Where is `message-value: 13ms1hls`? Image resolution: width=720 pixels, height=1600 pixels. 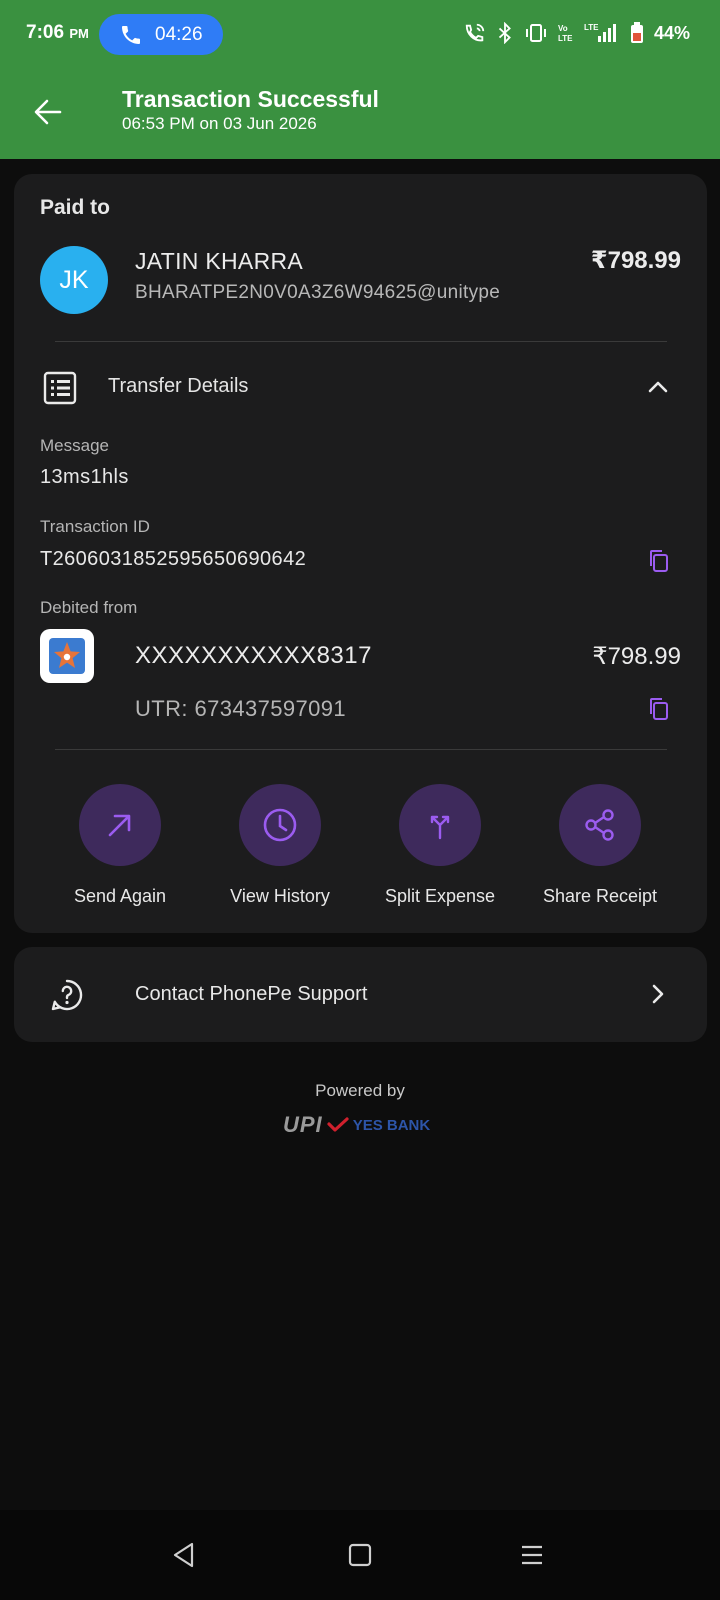 message-value: 13ms1hls is located at coordinates (84, 477).